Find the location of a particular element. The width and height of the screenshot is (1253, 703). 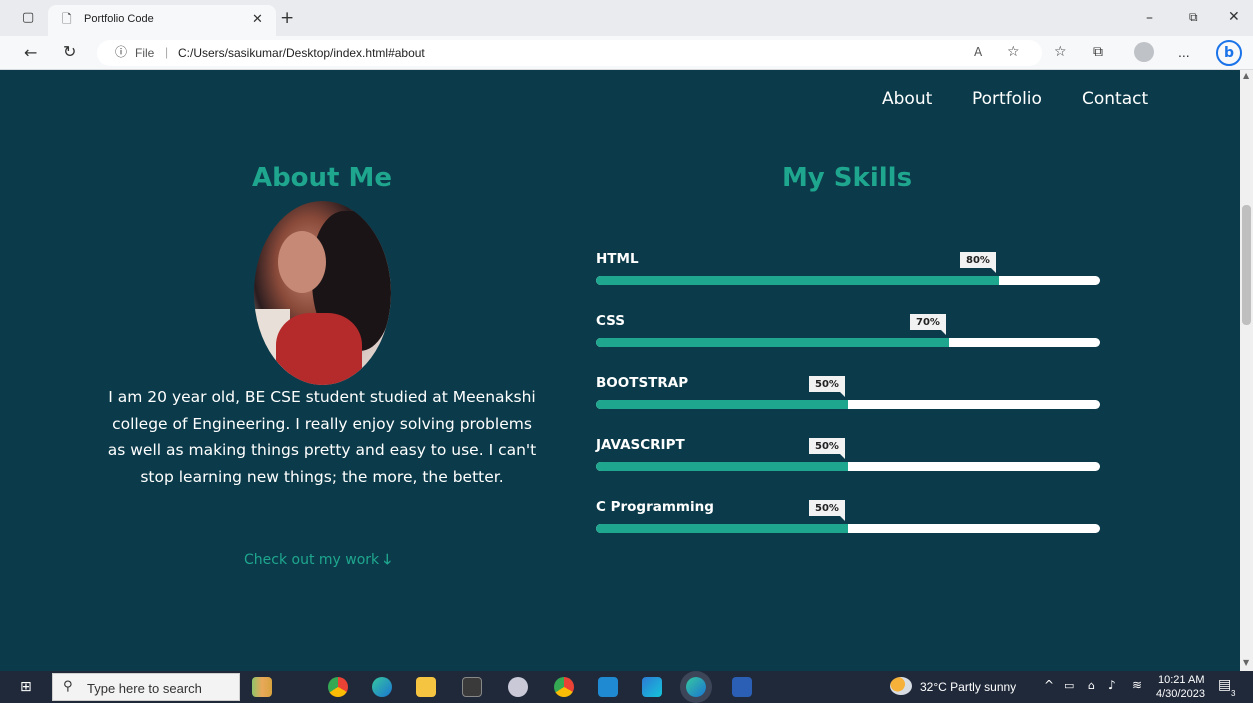

show-hidden-icons: ^ is located at coordinates (1049, 685).